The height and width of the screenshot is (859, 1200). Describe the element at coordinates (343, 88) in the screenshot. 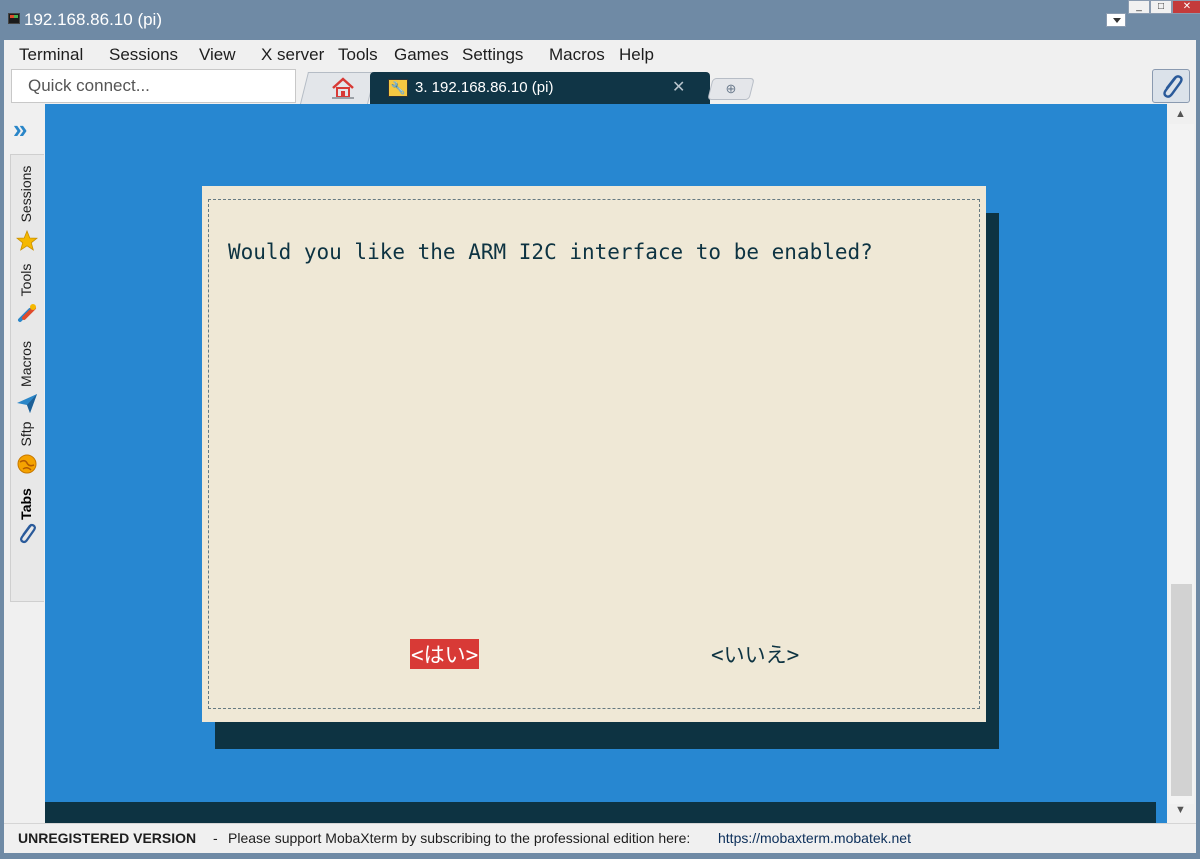

I see `home-icon` at that location.